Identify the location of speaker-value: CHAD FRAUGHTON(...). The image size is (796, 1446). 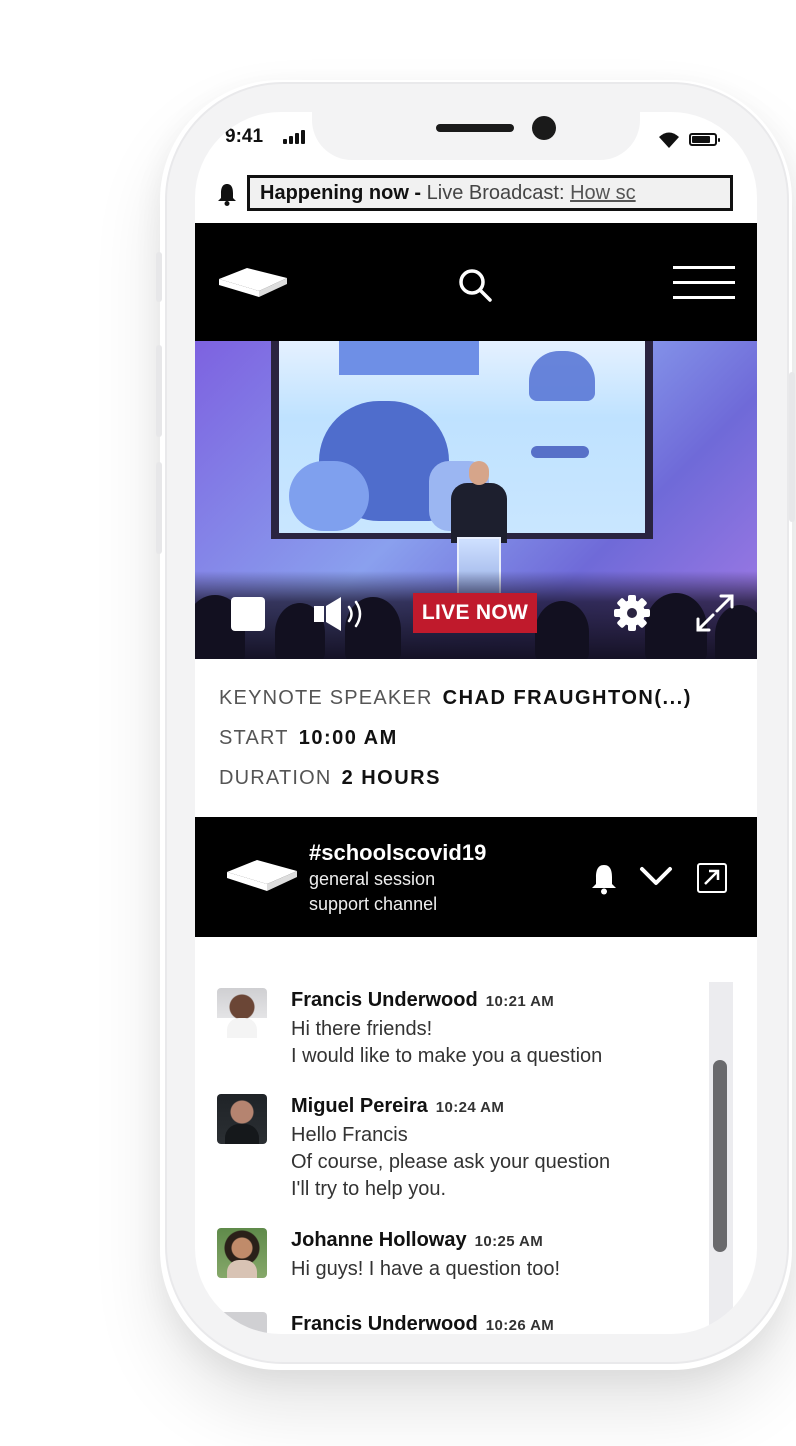
(567, 697).